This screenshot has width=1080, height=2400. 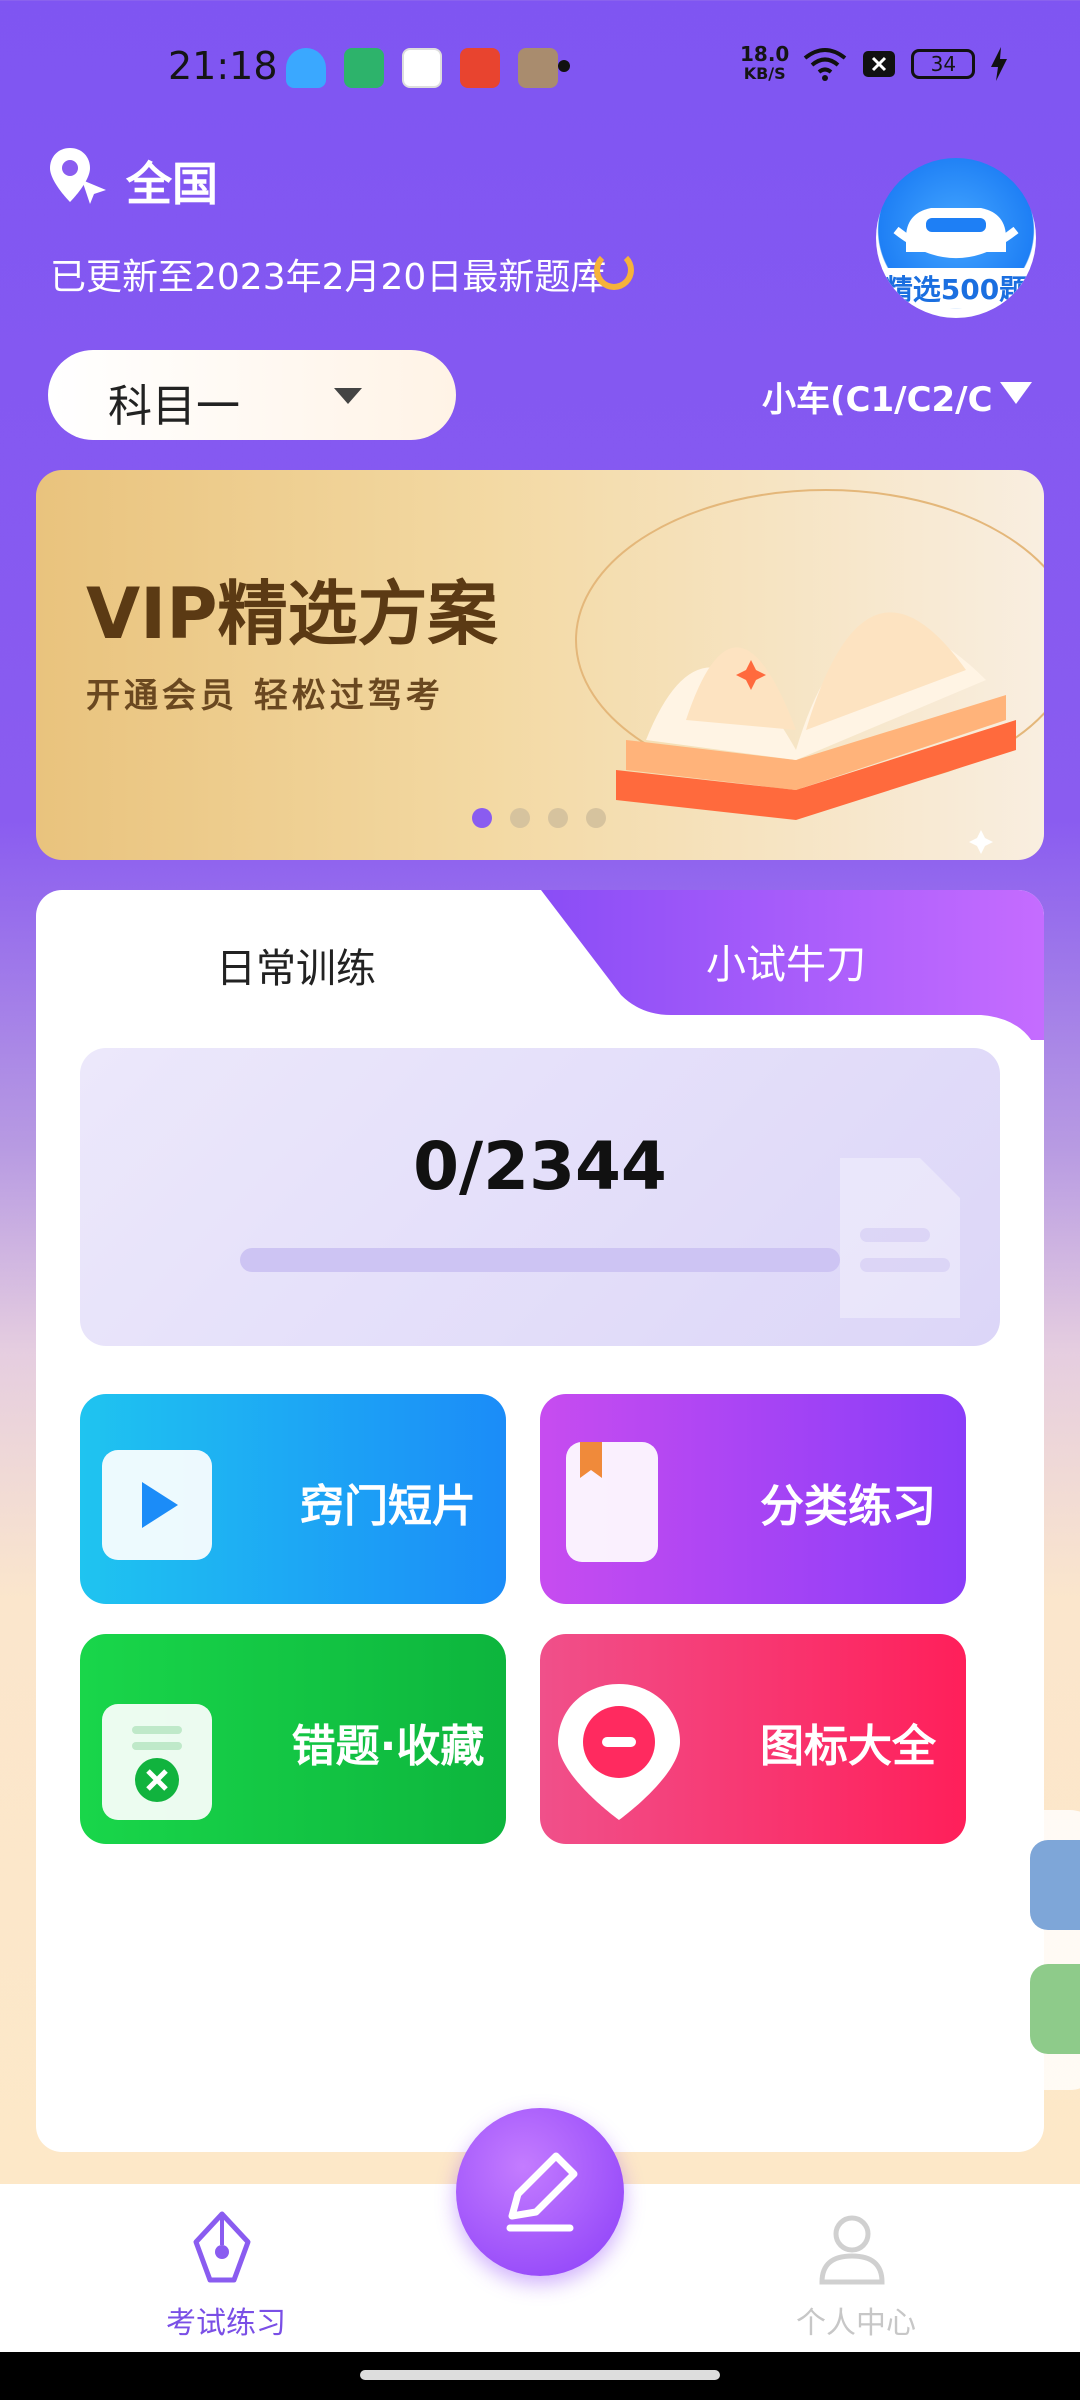 I want to click on tab-quick-test-label: 小试牛刀, so click(x=786, y=965).